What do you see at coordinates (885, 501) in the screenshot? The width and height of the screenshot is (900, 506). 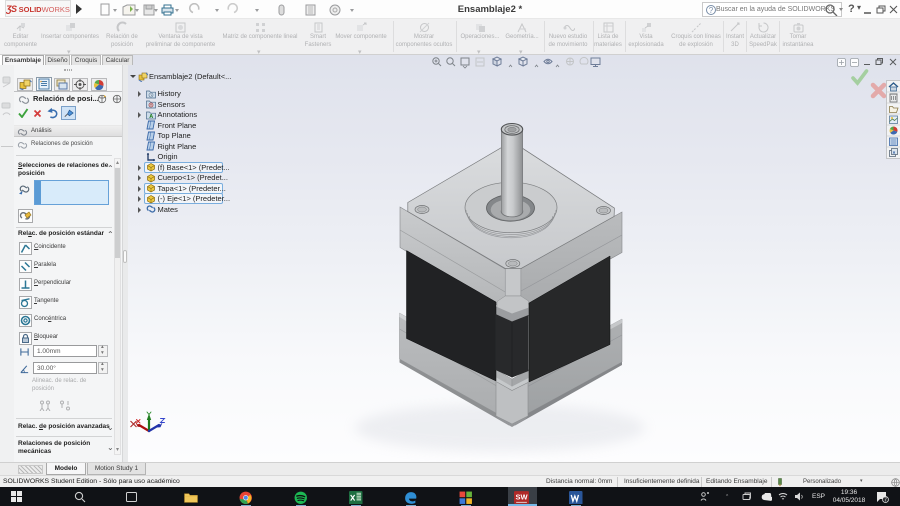 I see `svg-text: 7` at bounding box center [885, 501].